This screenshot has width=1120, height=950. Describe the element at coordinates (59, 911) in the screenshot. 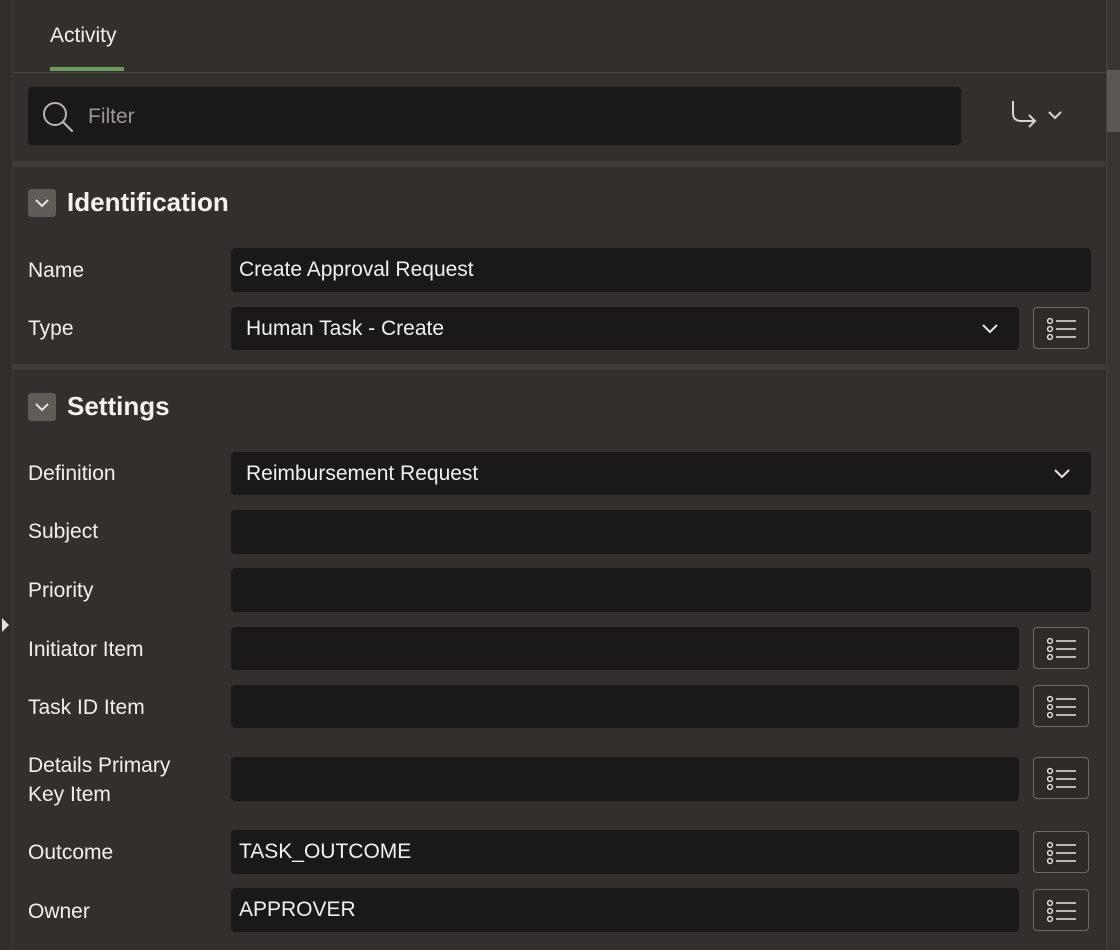

I see `field-label-owner: Owner` at that location.